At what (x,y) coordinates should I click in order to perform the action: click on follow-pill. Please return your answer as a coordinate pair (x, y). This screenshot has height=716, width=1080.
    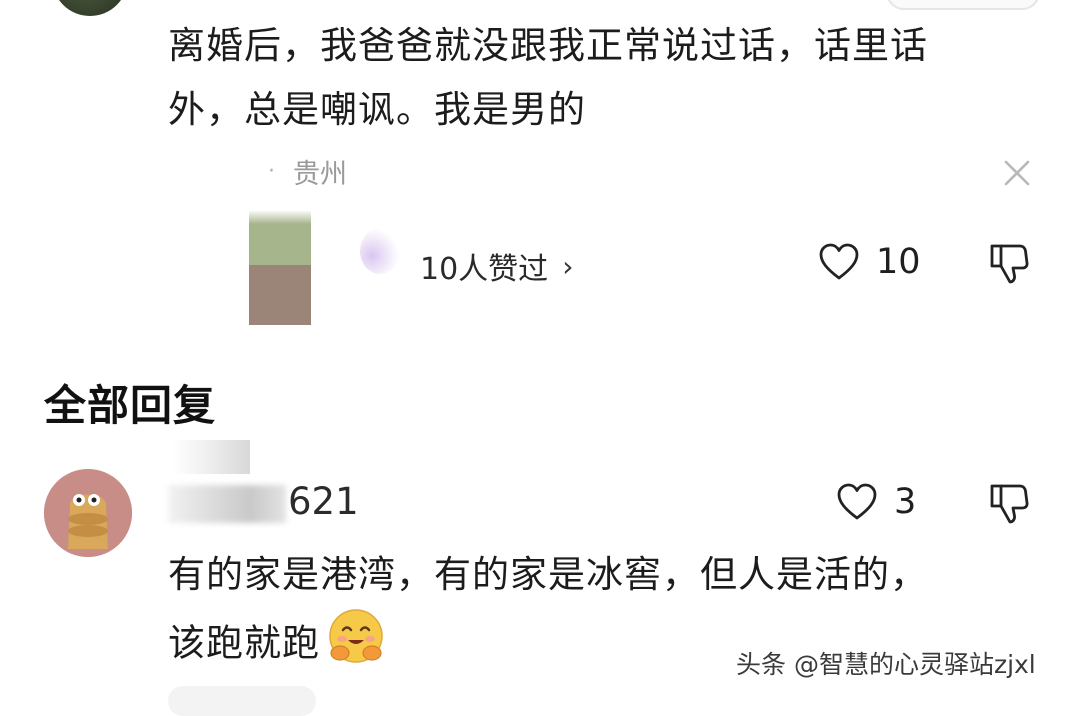
    Looking at the image, I should click on (963, 5).